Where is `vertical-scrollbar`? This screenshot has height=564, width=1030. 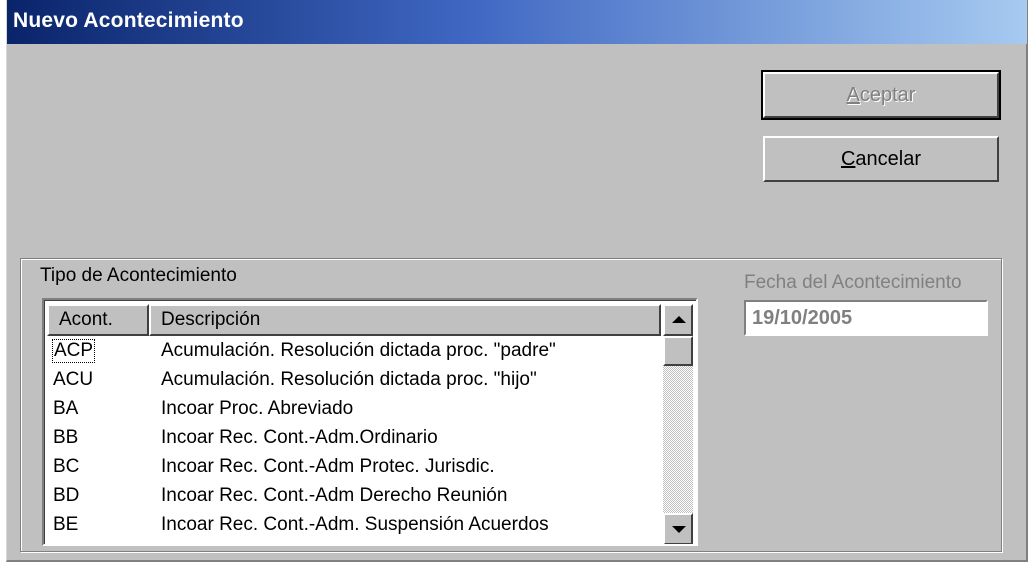 vertical-scrollbar is located at coordinates (678, 424).